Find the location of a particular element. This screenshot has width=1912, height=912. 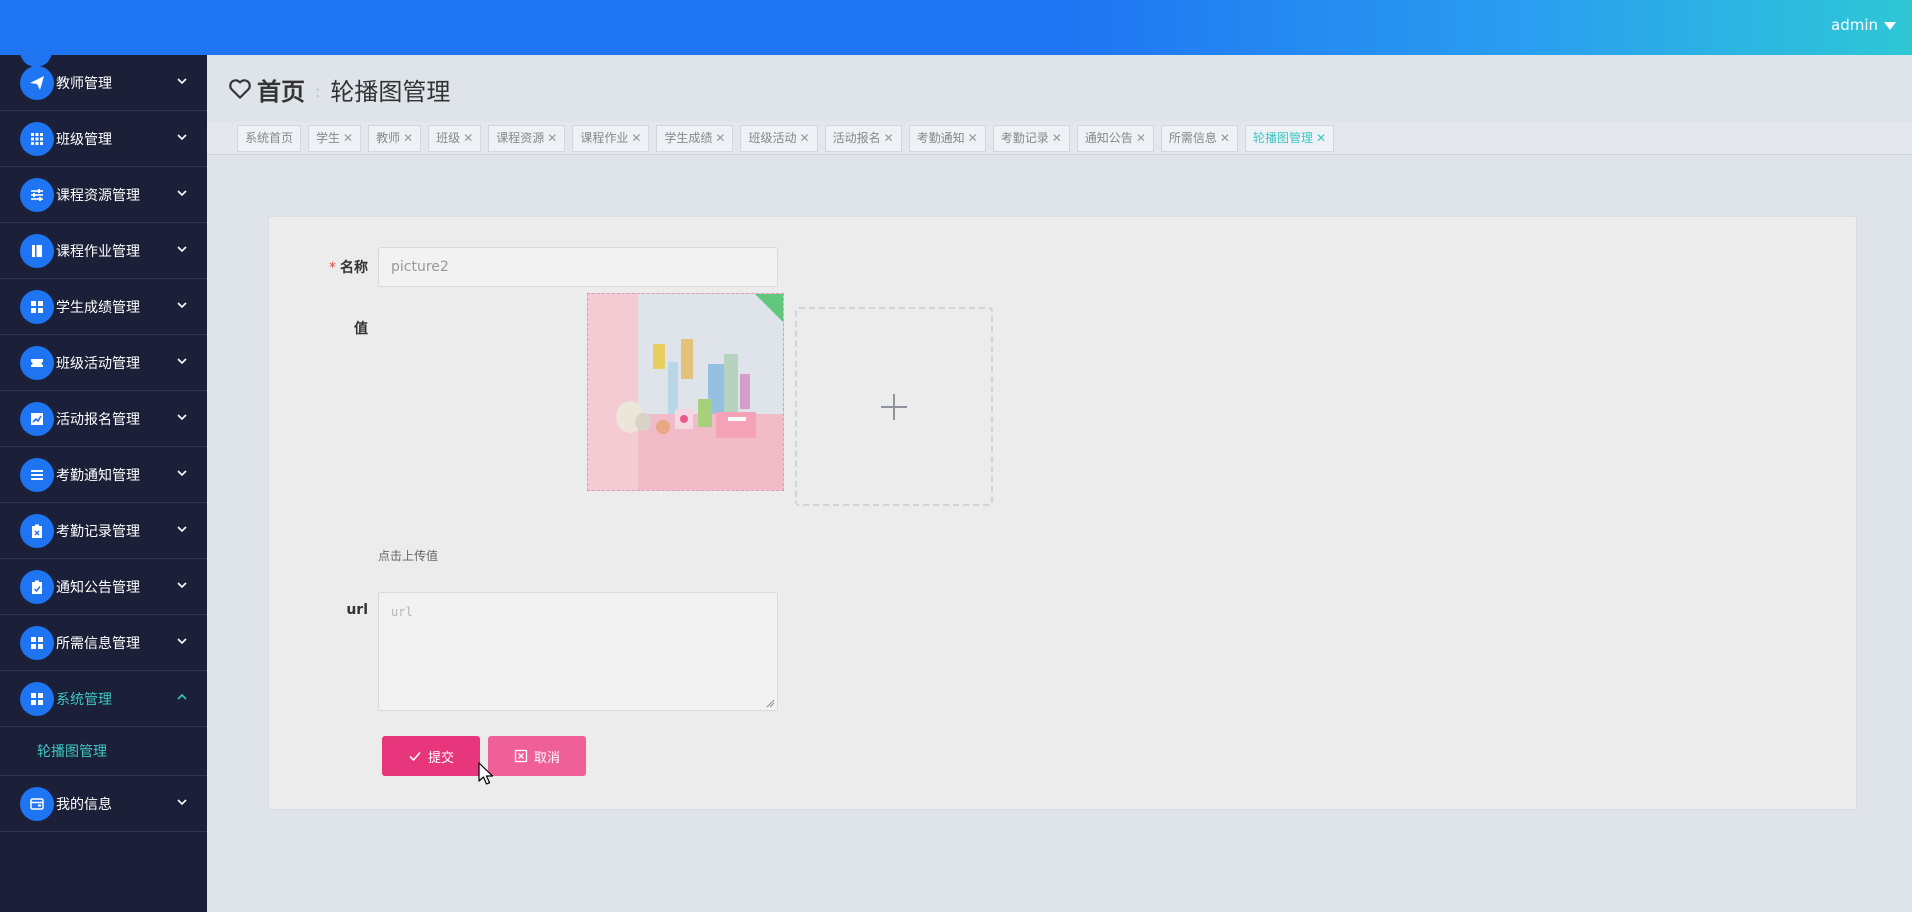

sidebar-item-teachers: 教师管理 is located at coordinates (103, 83).